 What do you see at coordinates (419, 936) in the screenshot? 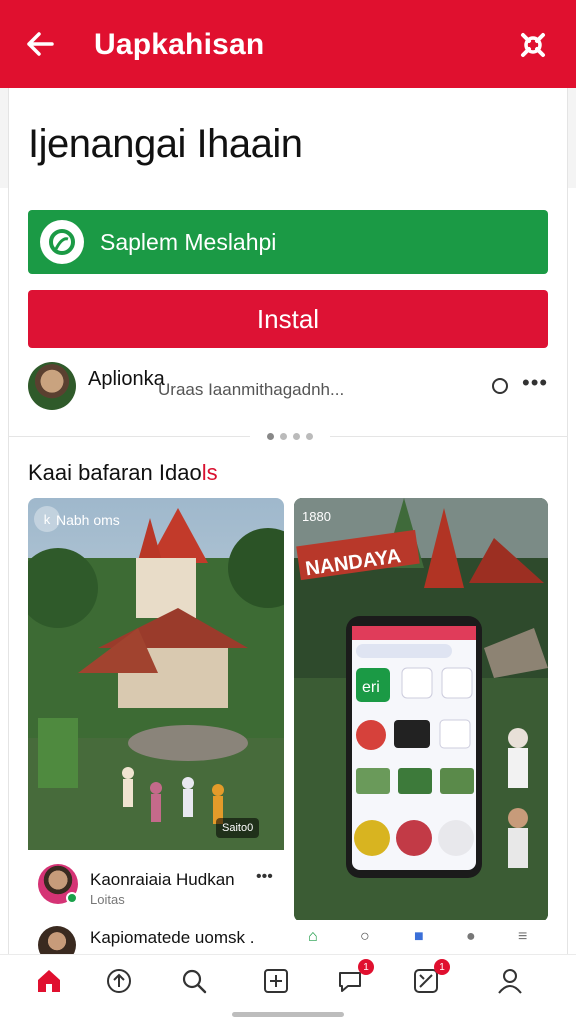
I see `bookmark-icon: ■` at bounding box center [419, 936].